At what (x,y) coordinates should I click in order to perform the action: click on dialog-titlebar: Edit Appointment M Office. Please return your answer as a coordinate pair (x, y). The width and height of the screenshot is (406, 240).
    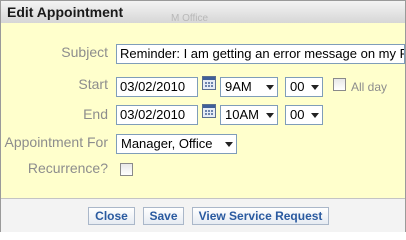
    Looking at the image, I should click on (203, 12).